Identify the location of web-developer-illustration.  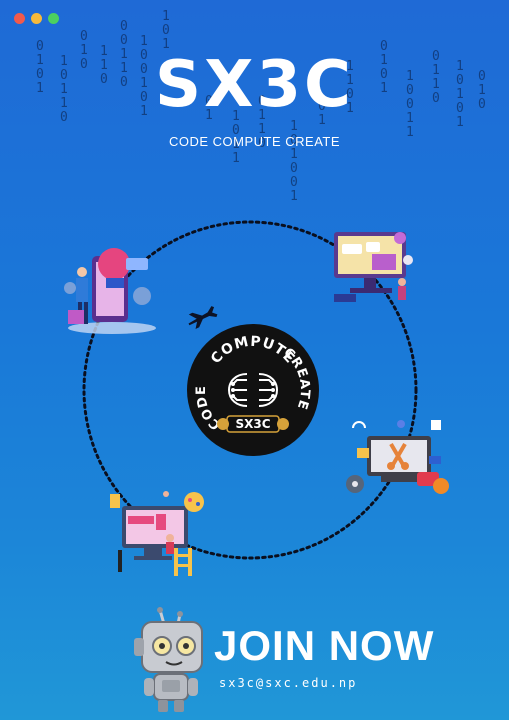
(373, 267).